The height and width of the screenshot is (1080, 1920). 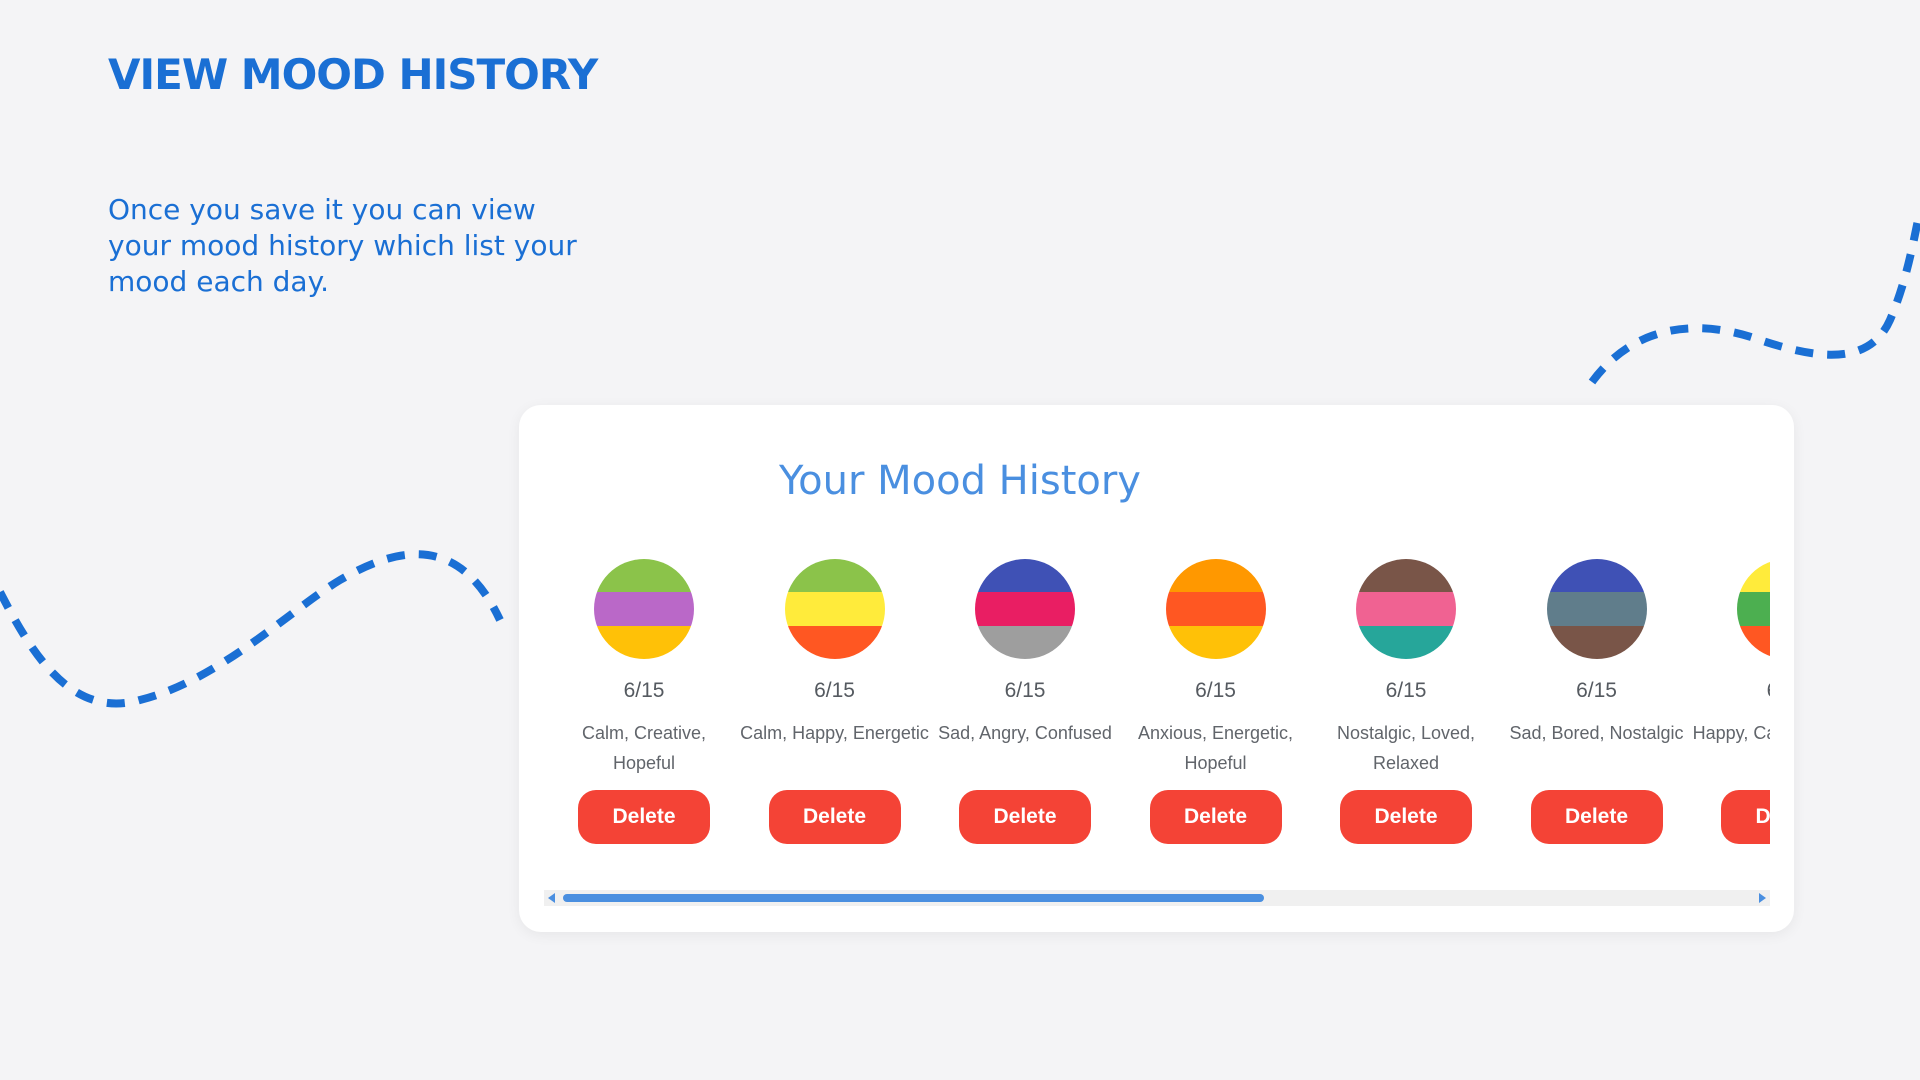 I want to click on mood-entry: 6/15 Calm, Creative, Hopeful Delete, so click(x=644, y=699).